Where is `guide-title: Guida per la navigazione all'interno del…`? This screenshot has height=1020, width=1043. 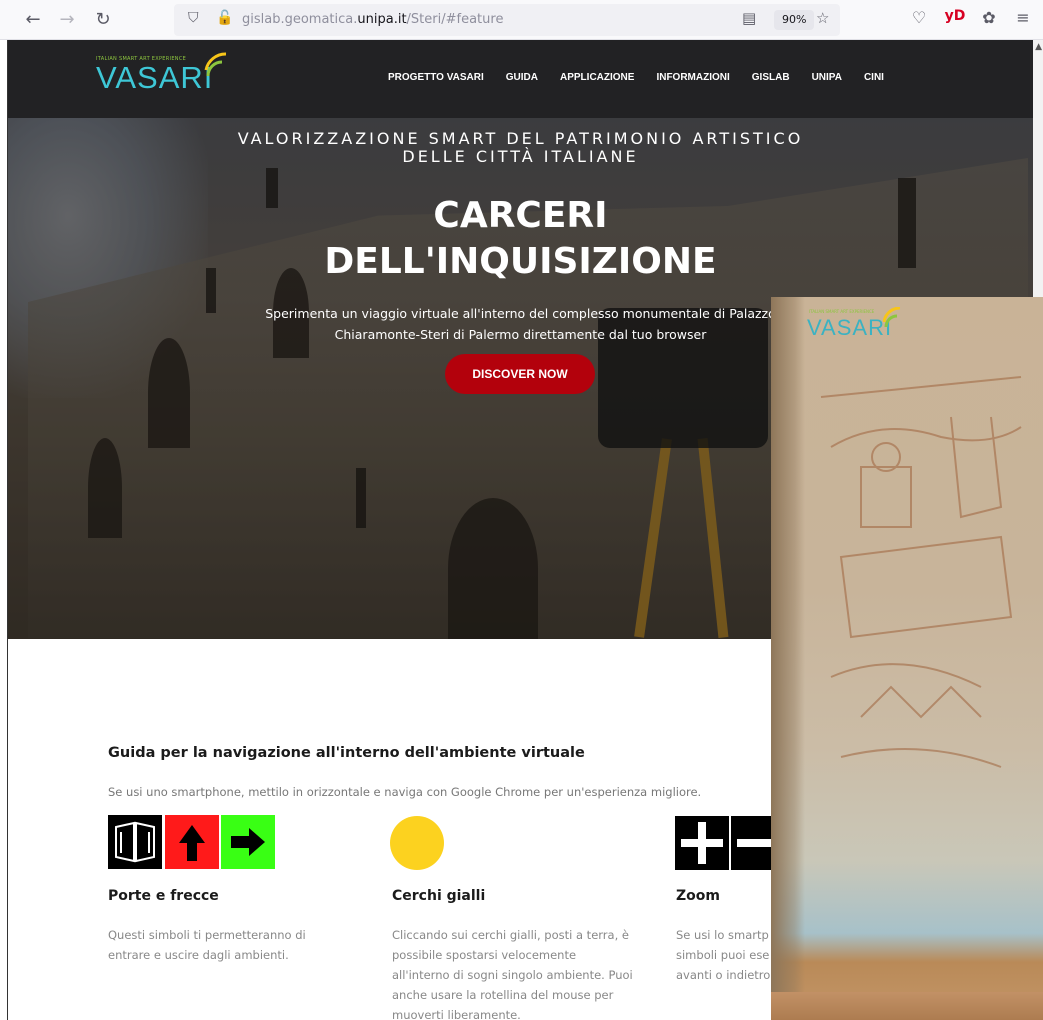 guide-title: Guida per la navigazione all'interno del… is located at coordinates (346, 753).